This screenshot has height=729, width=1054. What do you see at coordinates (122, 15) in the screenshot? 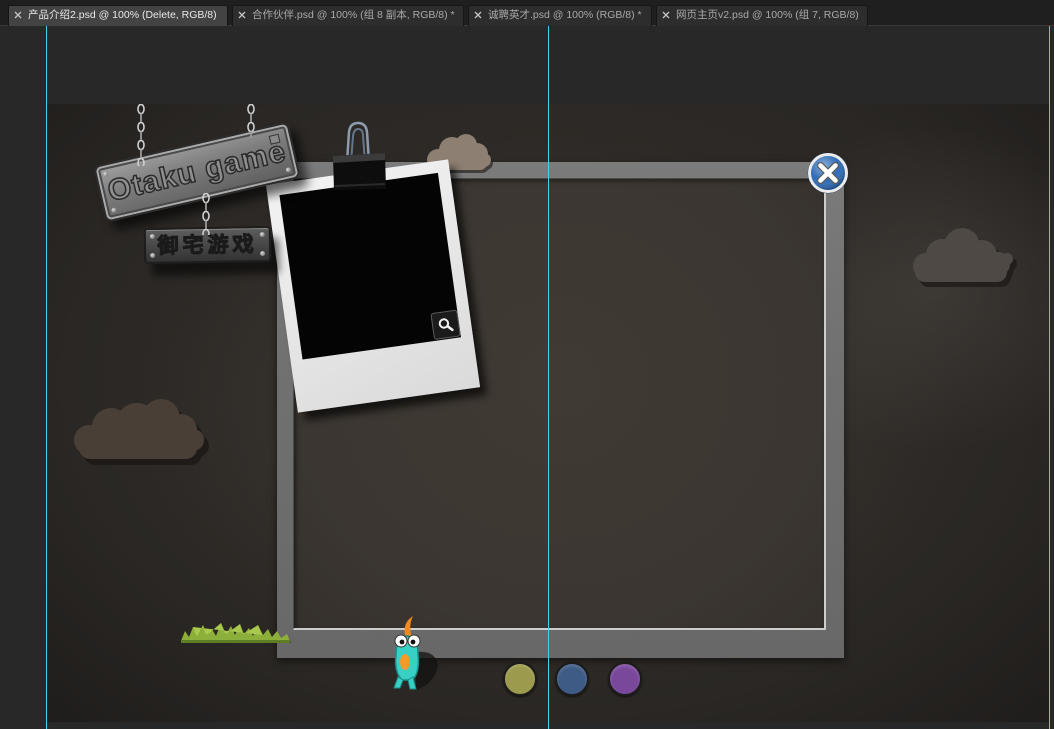
I see `tab-label: 产品介绍2.psd @ 100% (Delete, RGB/8)` at bounding box center [122, 15].